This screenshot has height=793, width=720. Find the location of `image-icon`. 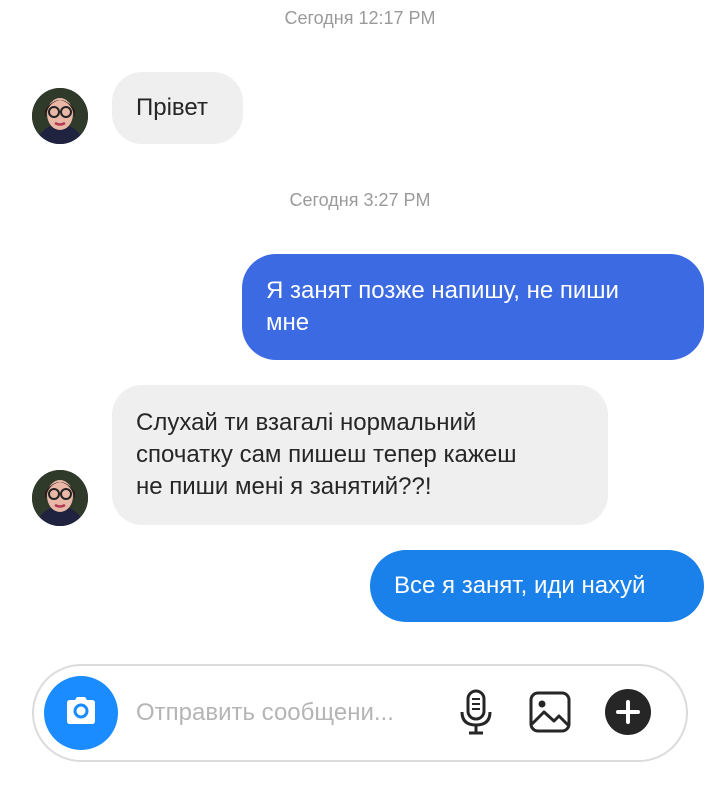

image-icon is located at coordinates (550, 714).